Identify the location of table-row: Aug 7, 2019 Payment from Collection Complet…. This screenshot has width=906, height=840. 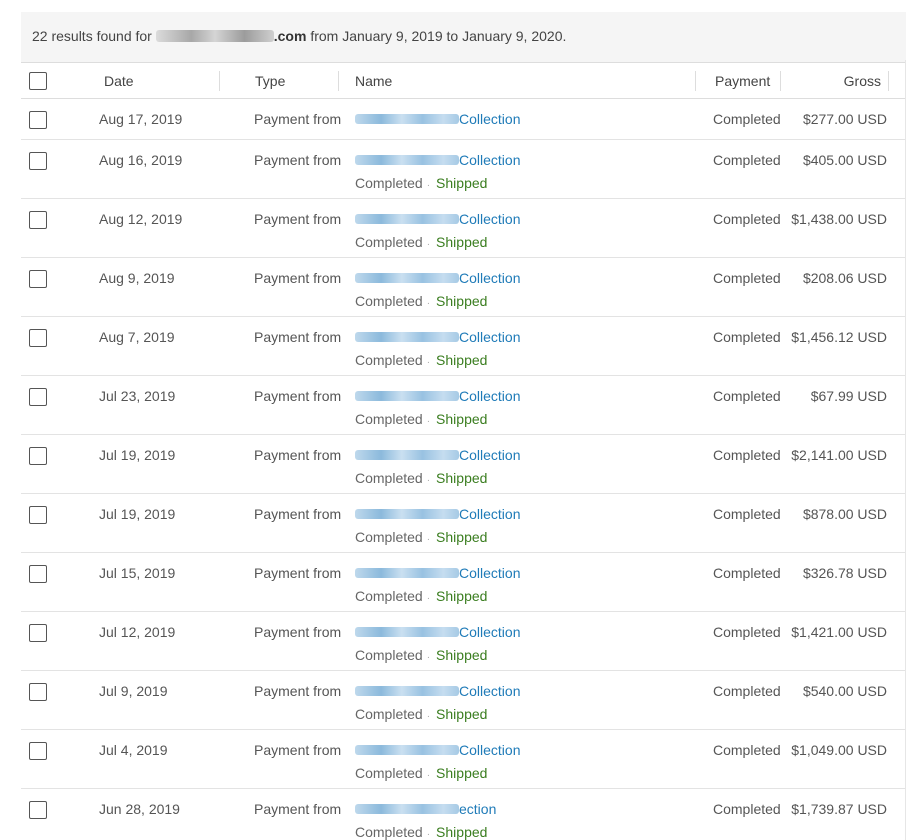
(463, 346).